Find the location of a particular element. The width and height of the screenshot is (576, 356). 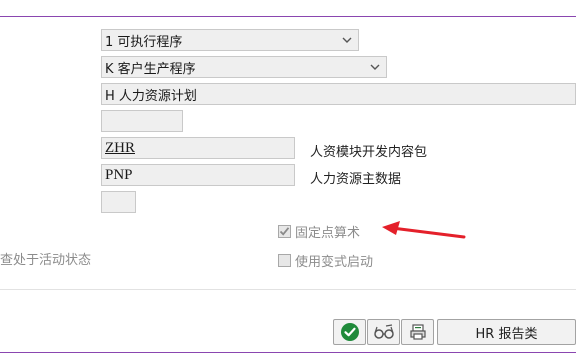

program-type-select: 1 可执行程序 is located at coordinates (230, 40).